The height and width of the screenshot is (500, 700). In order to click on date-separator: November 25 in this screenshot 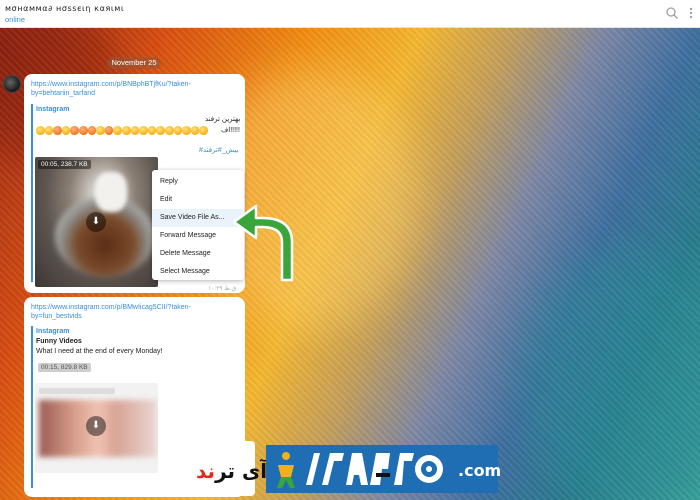, I will do `click(134, 63)`.